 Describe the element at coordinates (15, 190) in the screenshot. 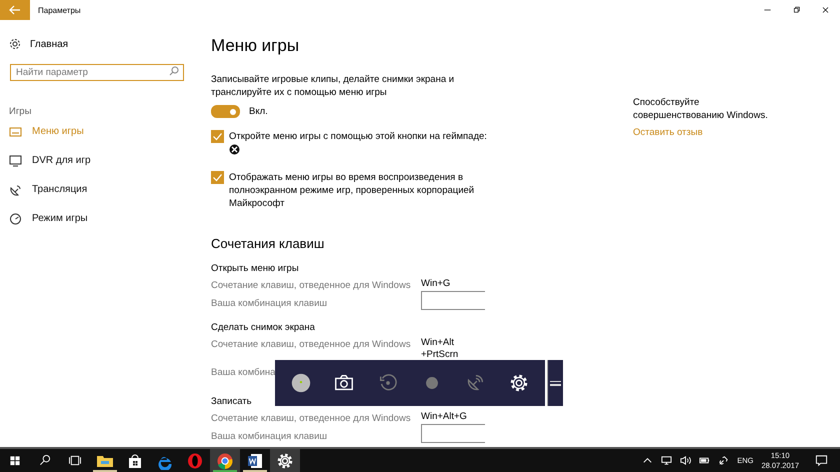

I see `satellite-dish-icon` at that location.